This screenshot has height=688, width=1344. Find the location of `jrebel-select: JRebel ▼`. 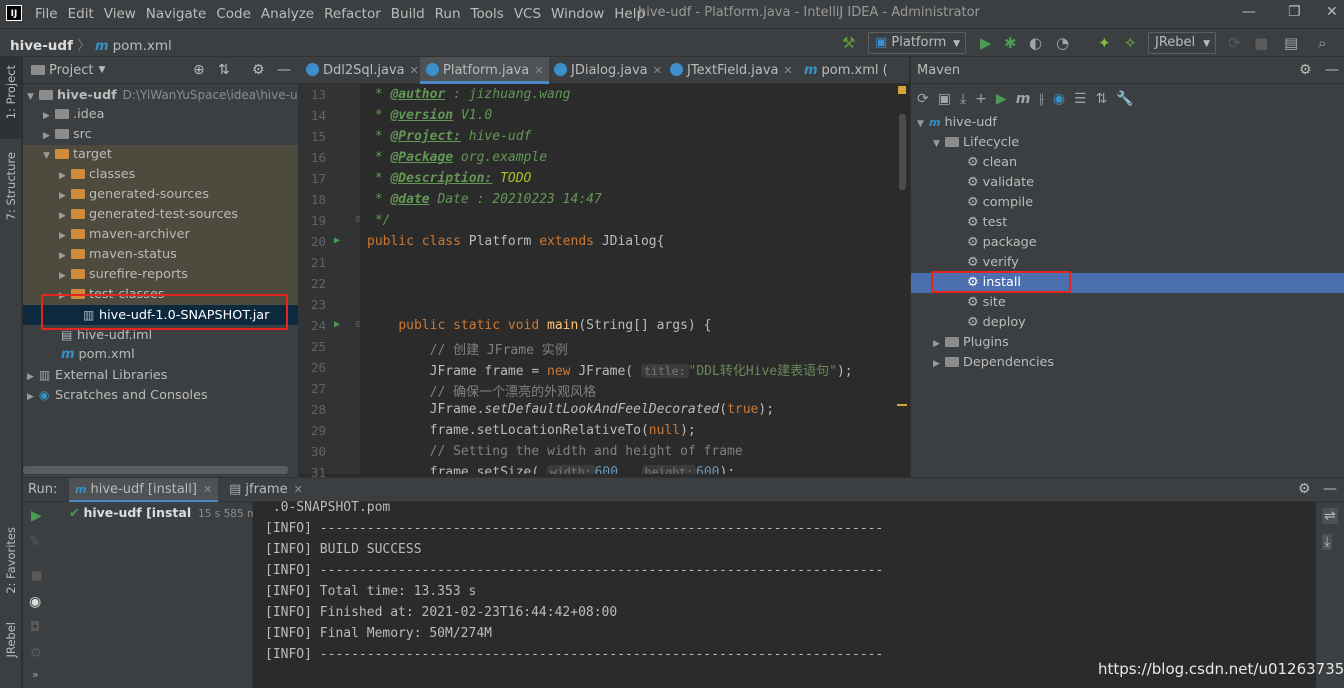

jrebel-select: JRebel ▼ is located at coordinates (1182, 43).